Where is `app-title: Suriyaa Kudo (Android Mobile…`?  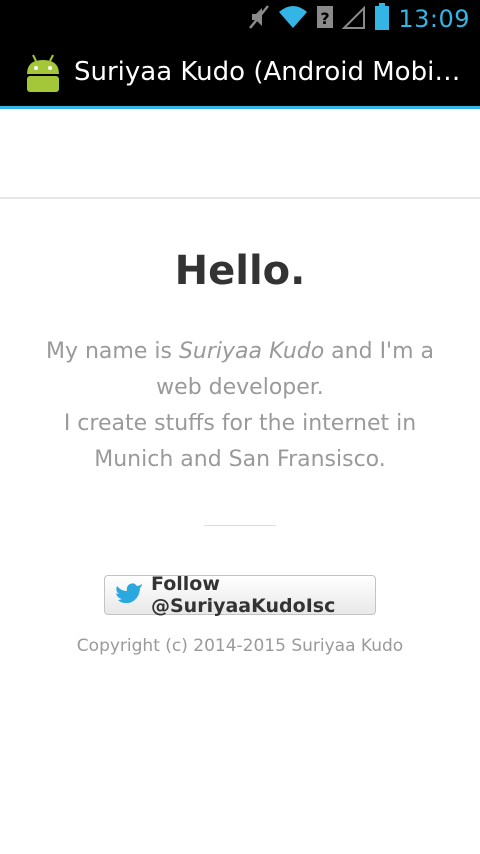
app-title: Suriyaa Kudo (Android Mobile… is located at coordinates (269, 72).